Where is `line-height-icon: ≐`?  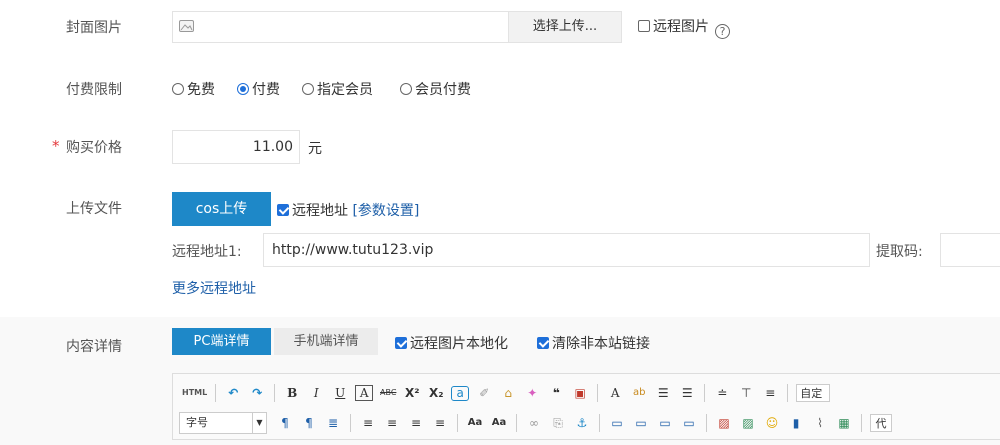
line-height-icon: ≐ is located at coordinates (722, 393).